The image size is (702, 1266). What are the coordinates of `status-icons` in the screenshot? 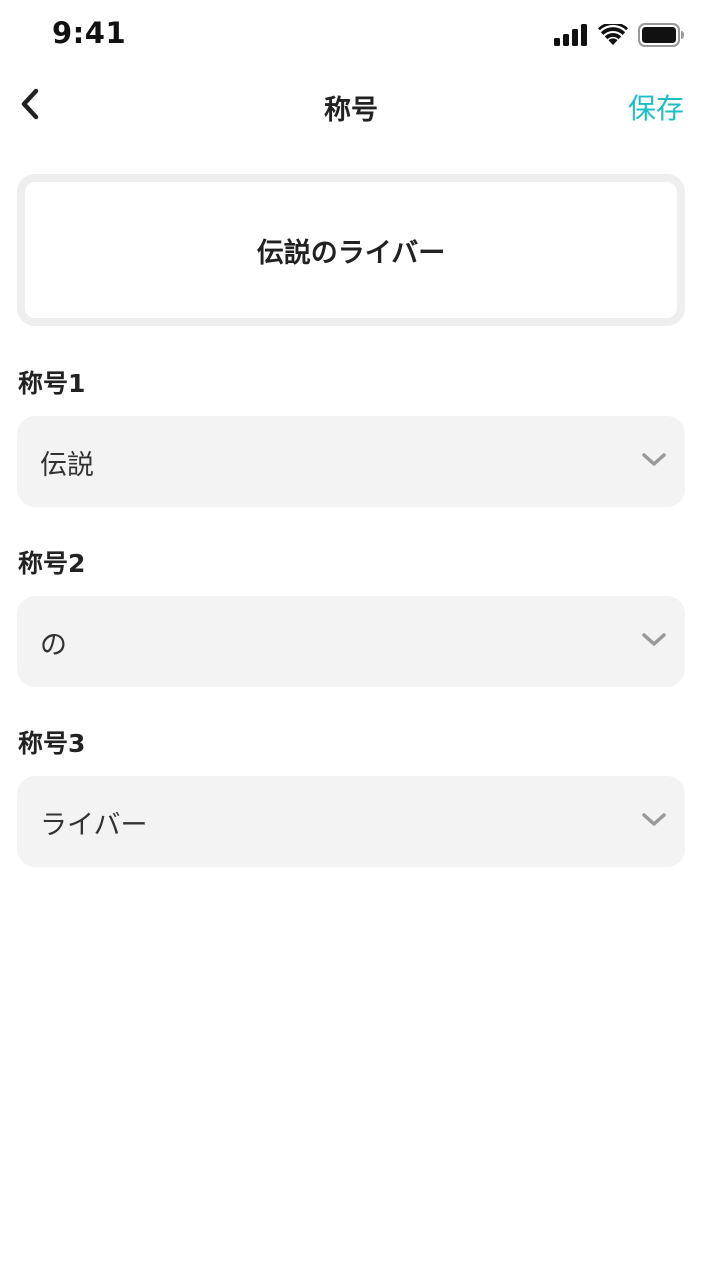 It's located at (619, 35).